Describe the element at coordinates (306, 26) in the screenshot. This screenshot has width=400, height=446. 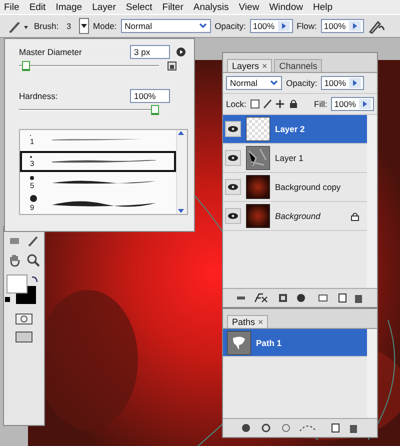
I see `flow-label: Flow:` at that location.